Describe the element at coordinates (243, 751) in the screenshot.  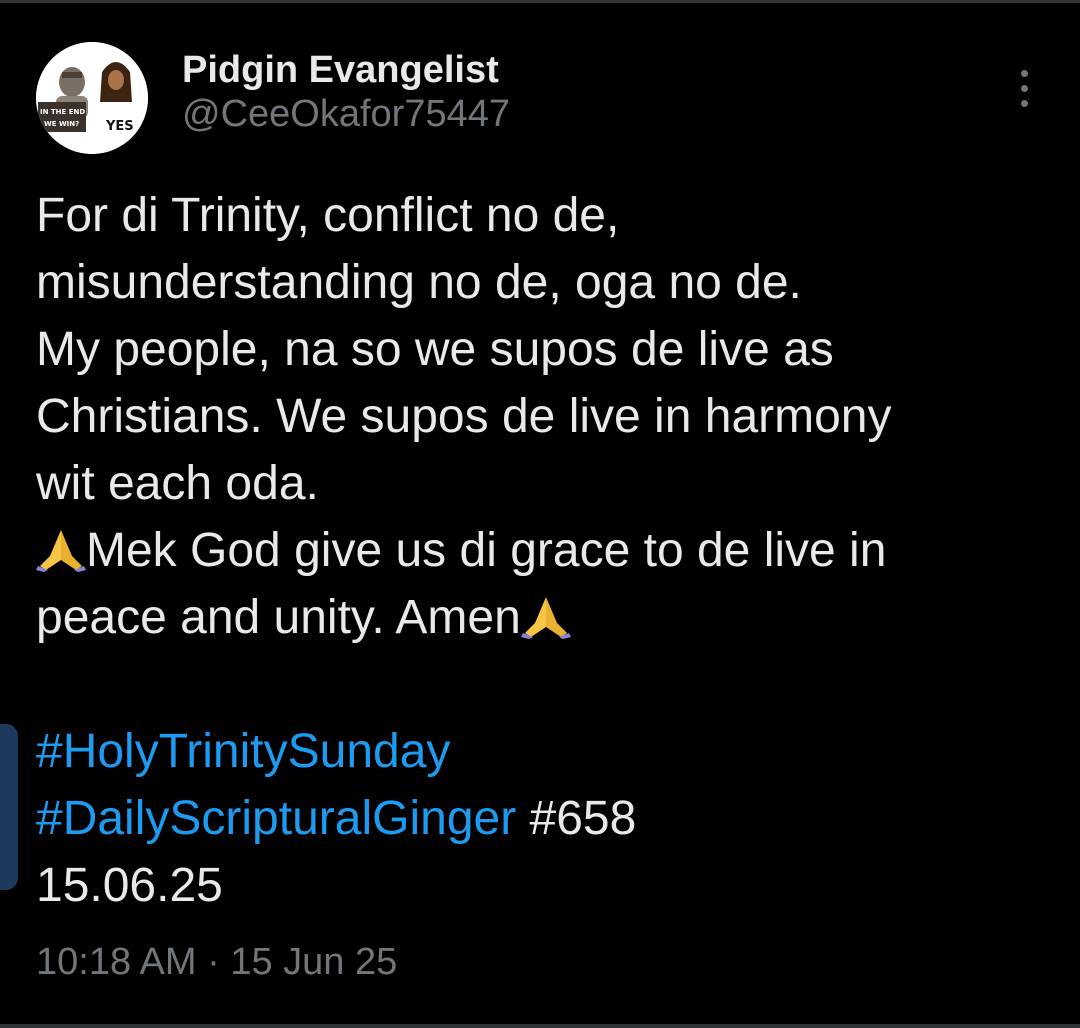
I see `hashtag-link: #HolyTrinitySunday` at that location.